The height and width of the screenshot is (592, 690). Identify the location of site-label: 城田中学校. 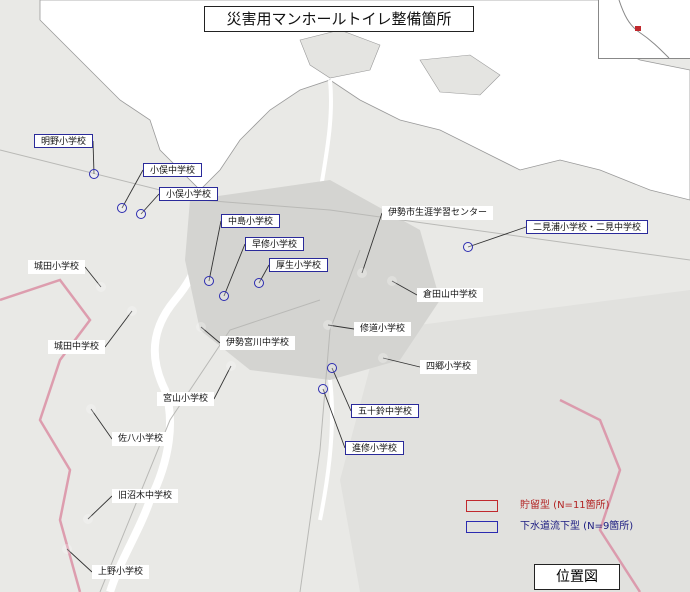
(77, 347).